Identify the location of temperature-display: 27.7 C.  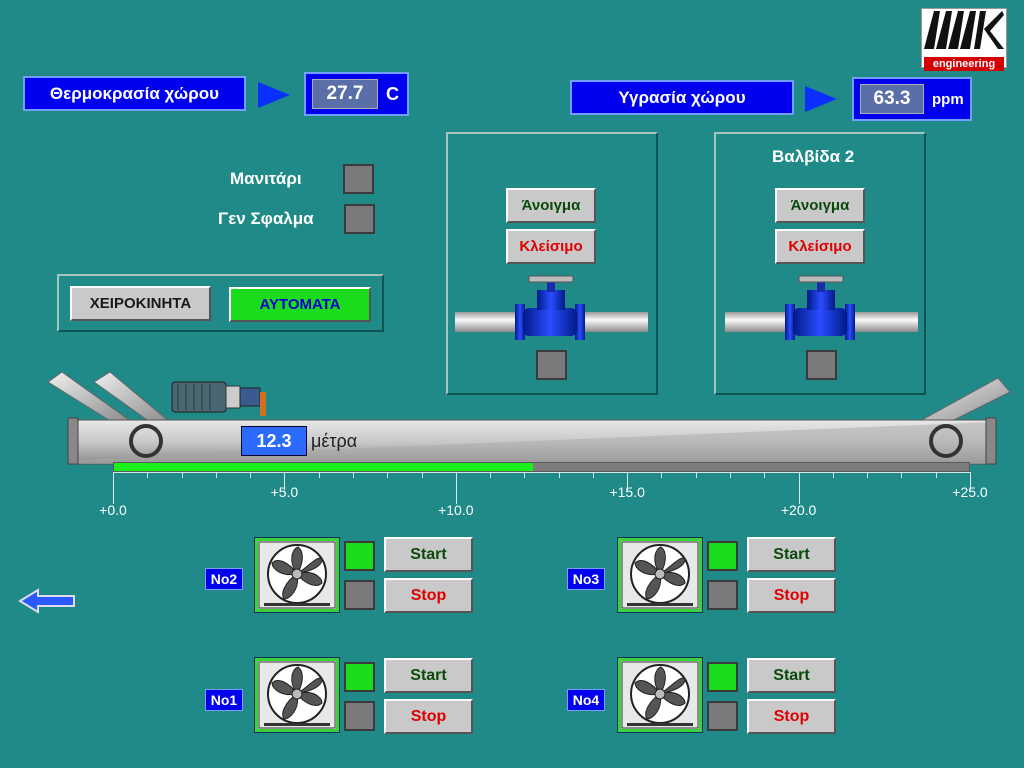
(356, 94).